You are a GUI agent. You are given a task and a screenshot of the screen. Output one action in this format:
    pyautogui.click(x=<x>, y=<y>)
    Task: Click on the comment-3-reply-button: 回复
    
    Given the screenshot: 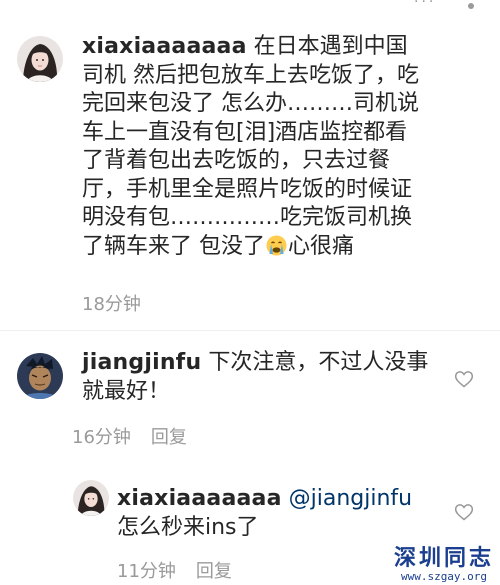 What is the action you would take?
    pyautogui.click(x=214, y=571)
    